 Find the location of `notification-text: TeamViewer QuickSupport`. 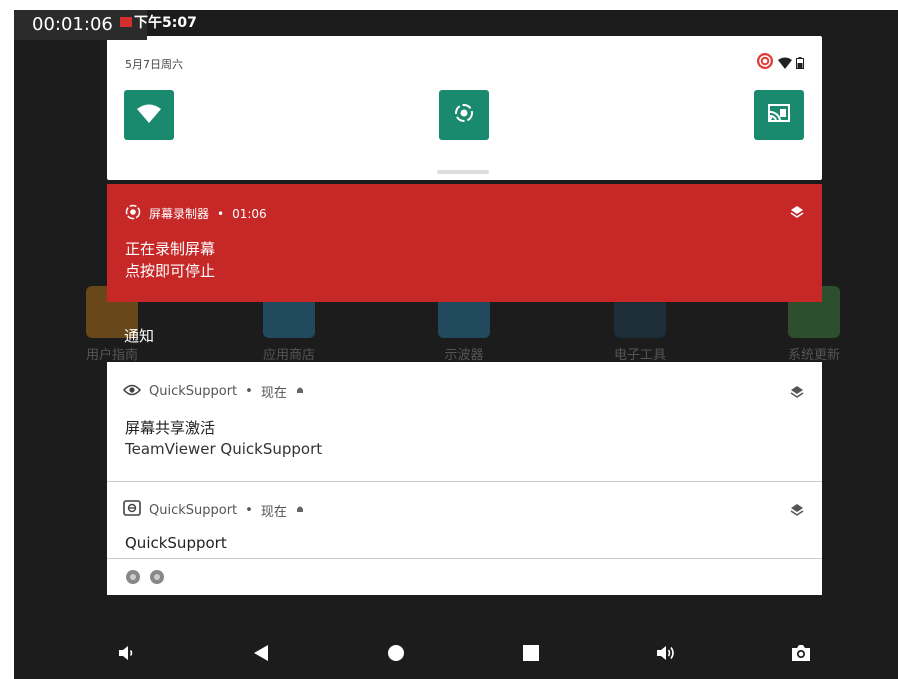

notification-text: TeamViewer QuickSupport is located at coordinates (224, 449).